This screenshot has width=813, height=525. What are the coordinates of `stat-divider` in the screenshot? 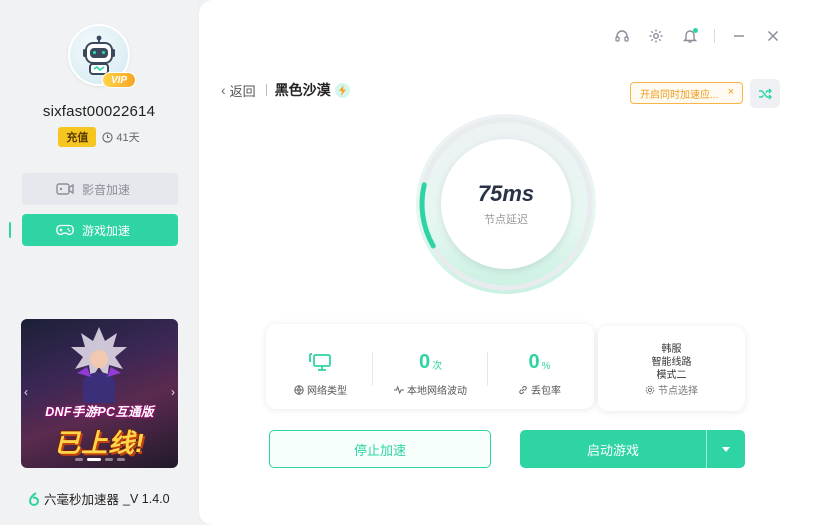 It's located at (372, 369).